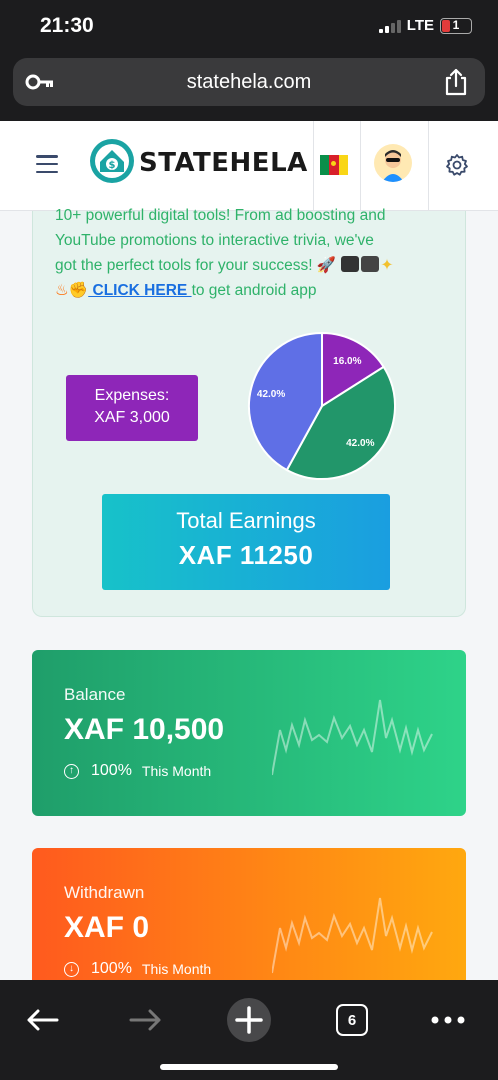  I want to click on earnings-value: XAF 11250, so click(246, 555).